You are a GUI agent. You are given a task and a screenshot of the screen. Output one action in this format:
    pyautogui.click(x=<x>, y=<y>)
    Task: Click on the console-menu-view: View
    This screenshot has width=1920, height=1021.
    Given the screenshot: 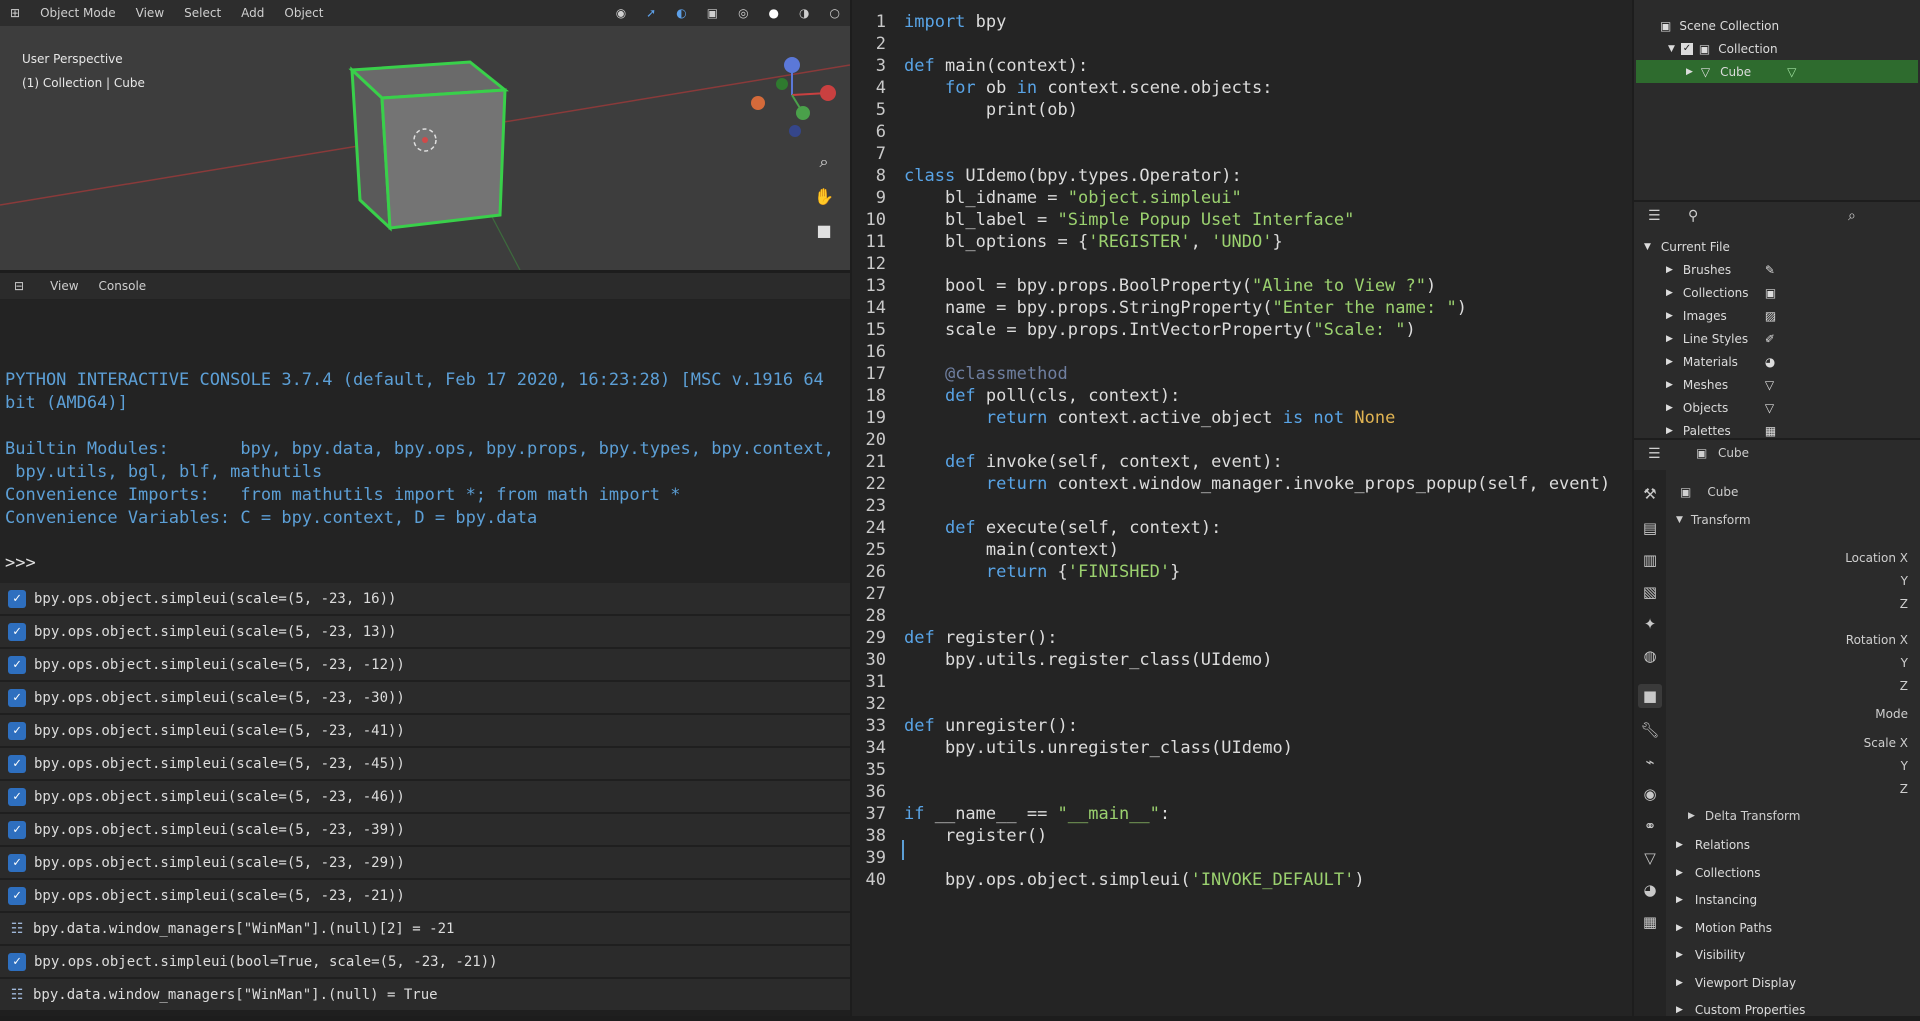 What is the action you would take?
    pyautogui.click(x=64, y=286)
    